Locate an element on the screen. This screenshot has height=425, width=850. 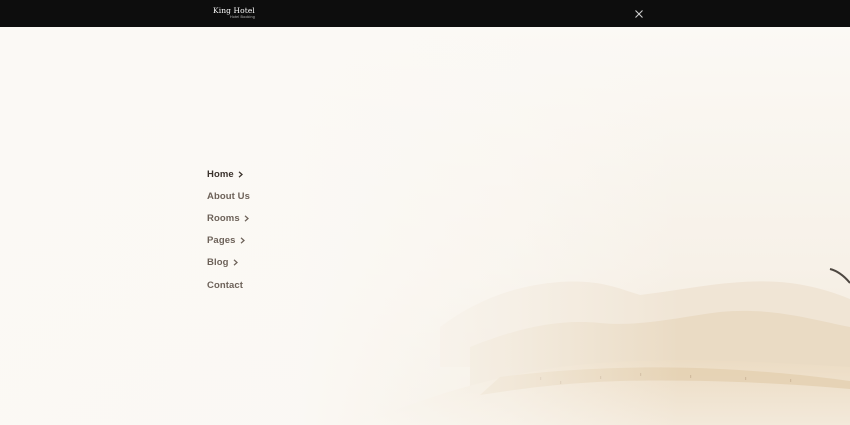
menu-item-label: Rooms is located at coordinates (223, 218).